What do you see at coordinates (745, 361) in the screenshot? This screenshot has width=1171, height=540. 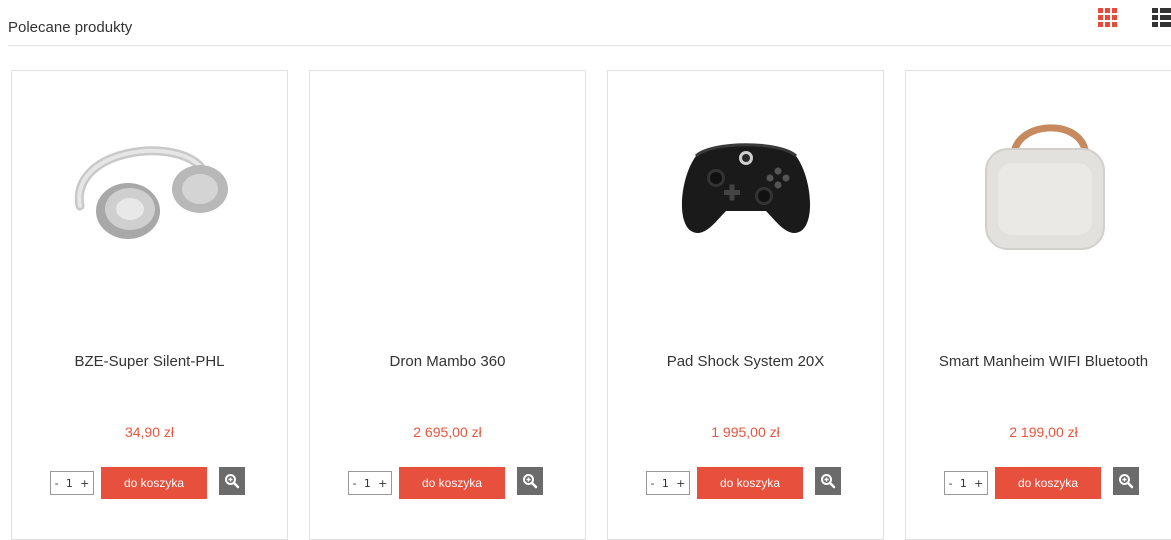 I see `product-name: Pad Shock System 20X` at bounding box center [745, 361].